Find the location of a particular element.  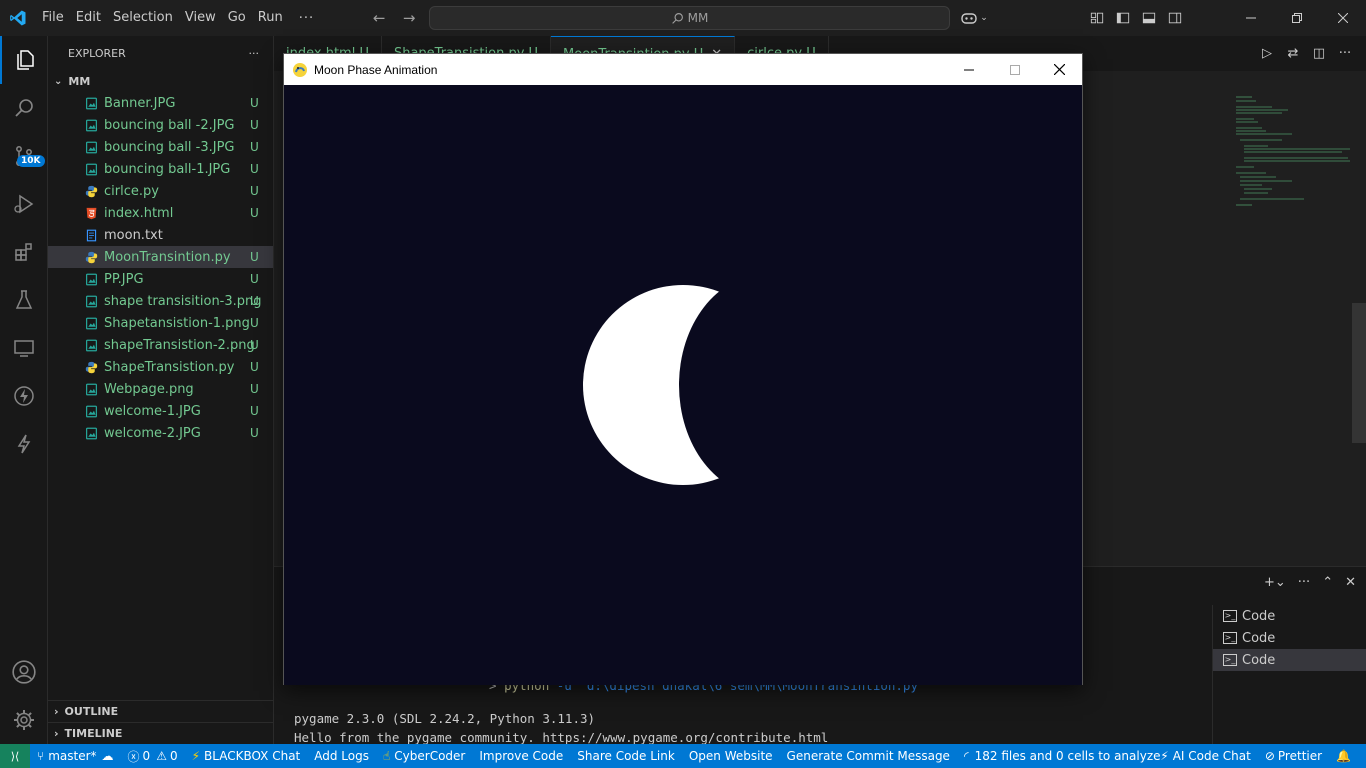

folder-mm: ⌄ MM is located at coordinates (160, 81).